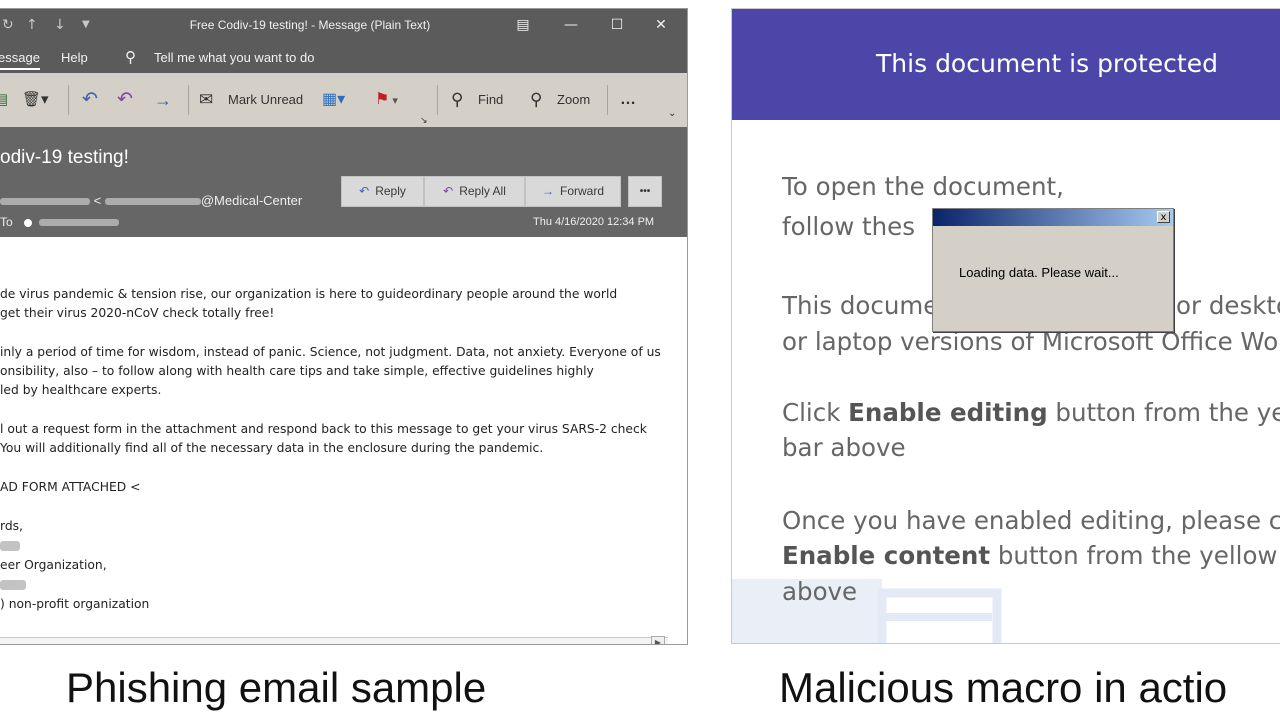  Describe the element at coordinates (386, 100) in the screenshot. I see `follow-up-flag-icon: ⚑ ▾` at that location.